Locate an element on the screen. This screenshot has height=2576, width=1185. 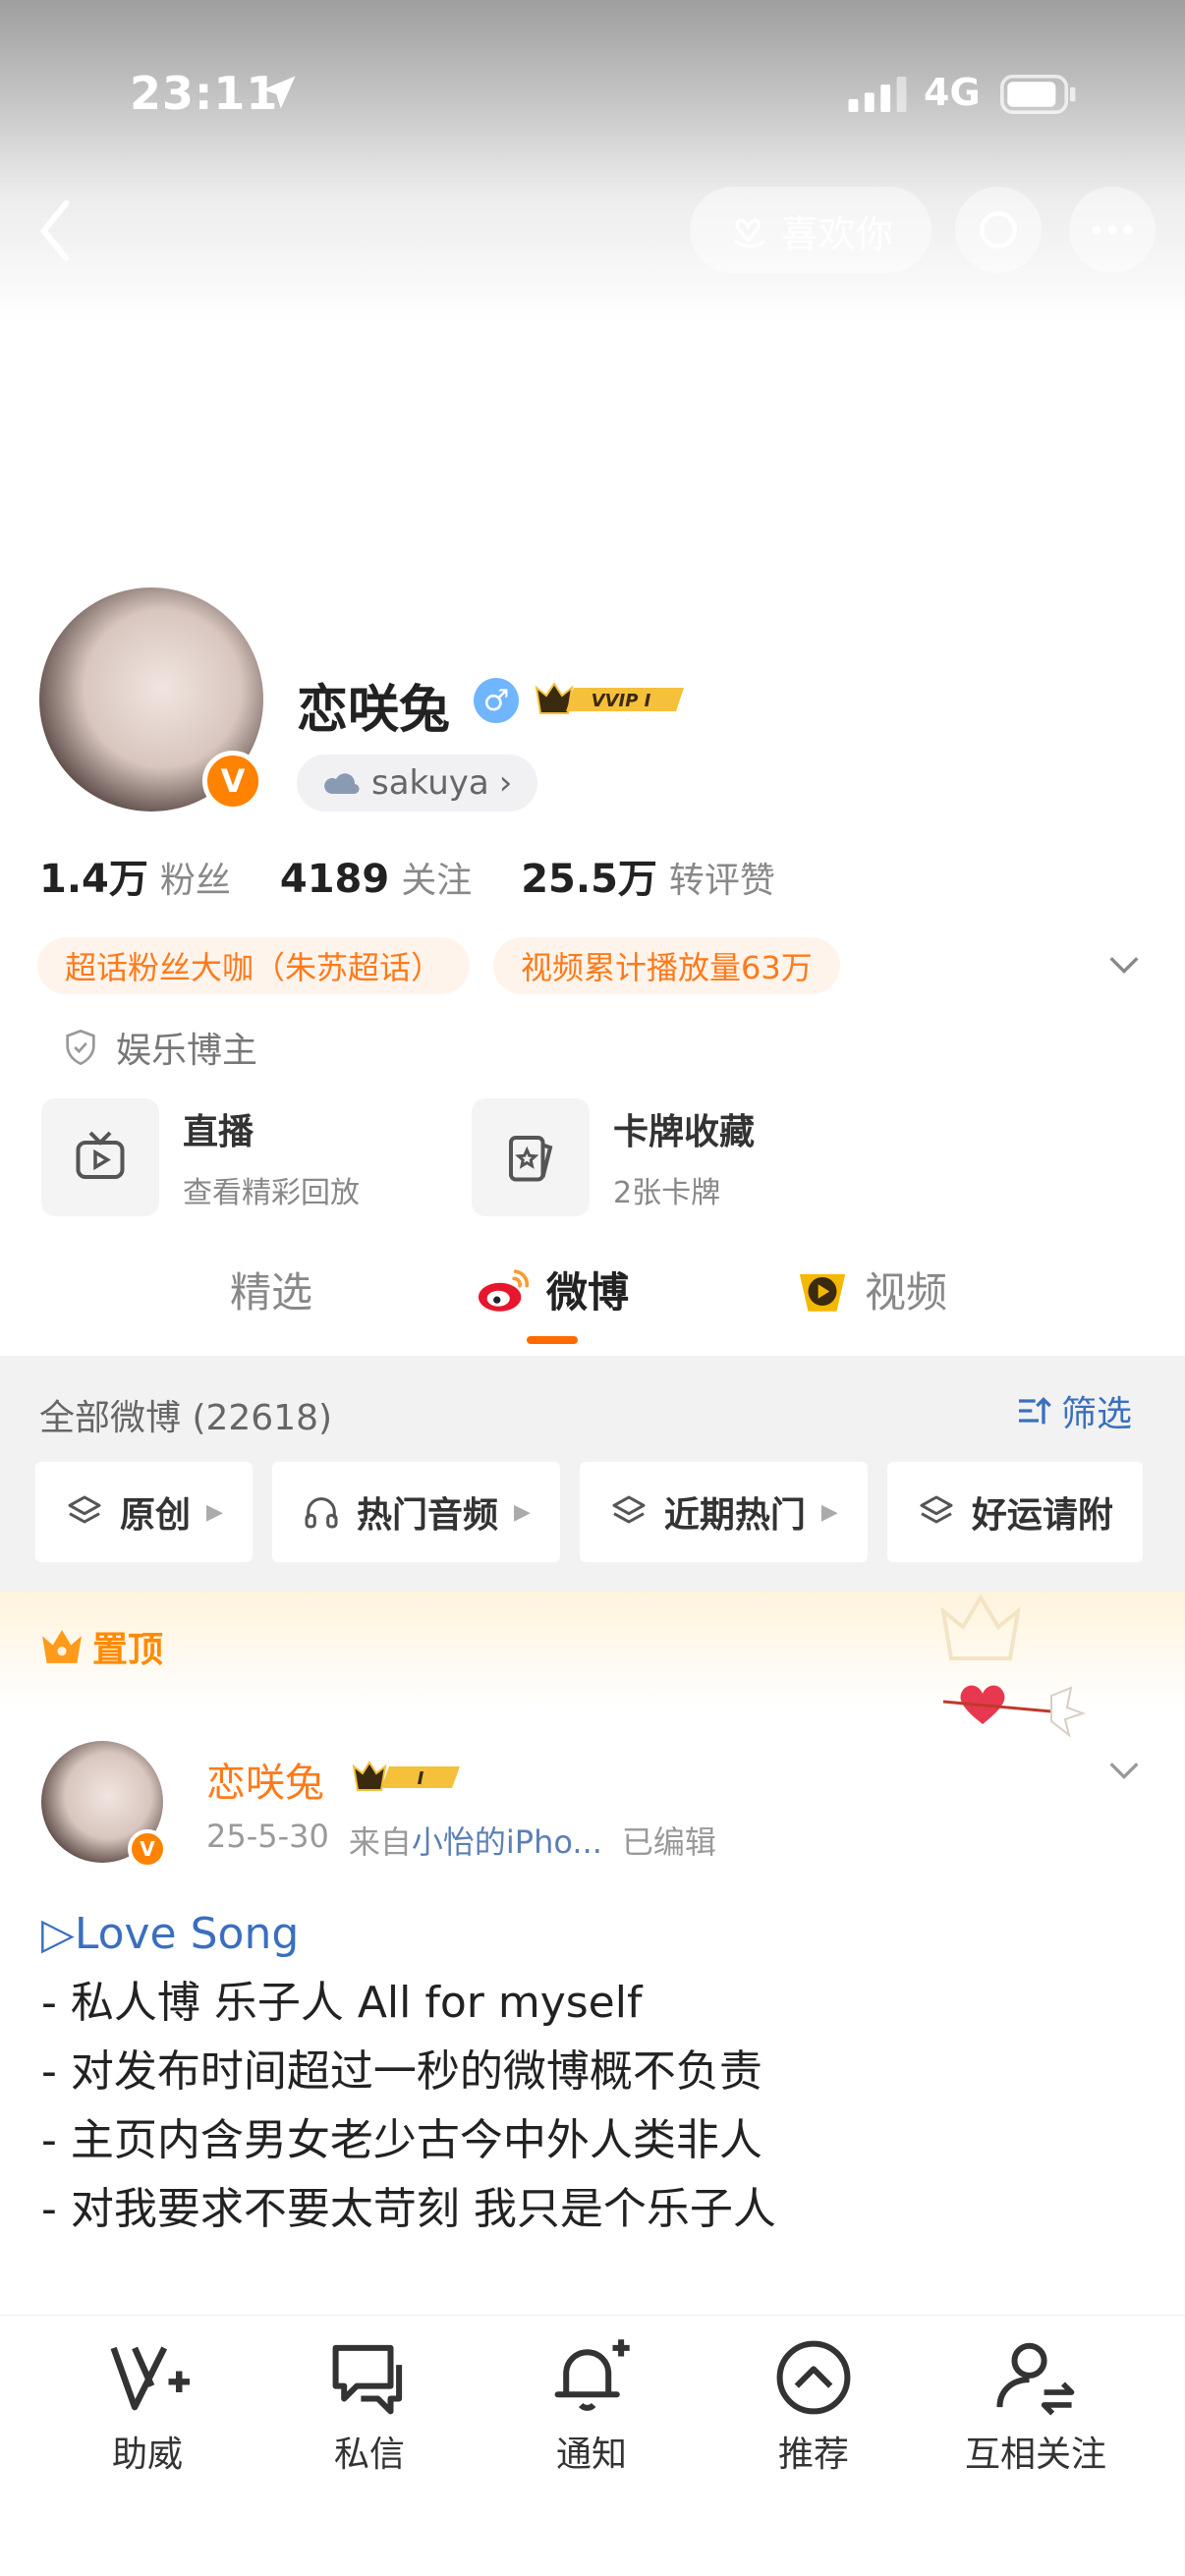
vip-level-badge: I is located at coordinates (408, 1776).